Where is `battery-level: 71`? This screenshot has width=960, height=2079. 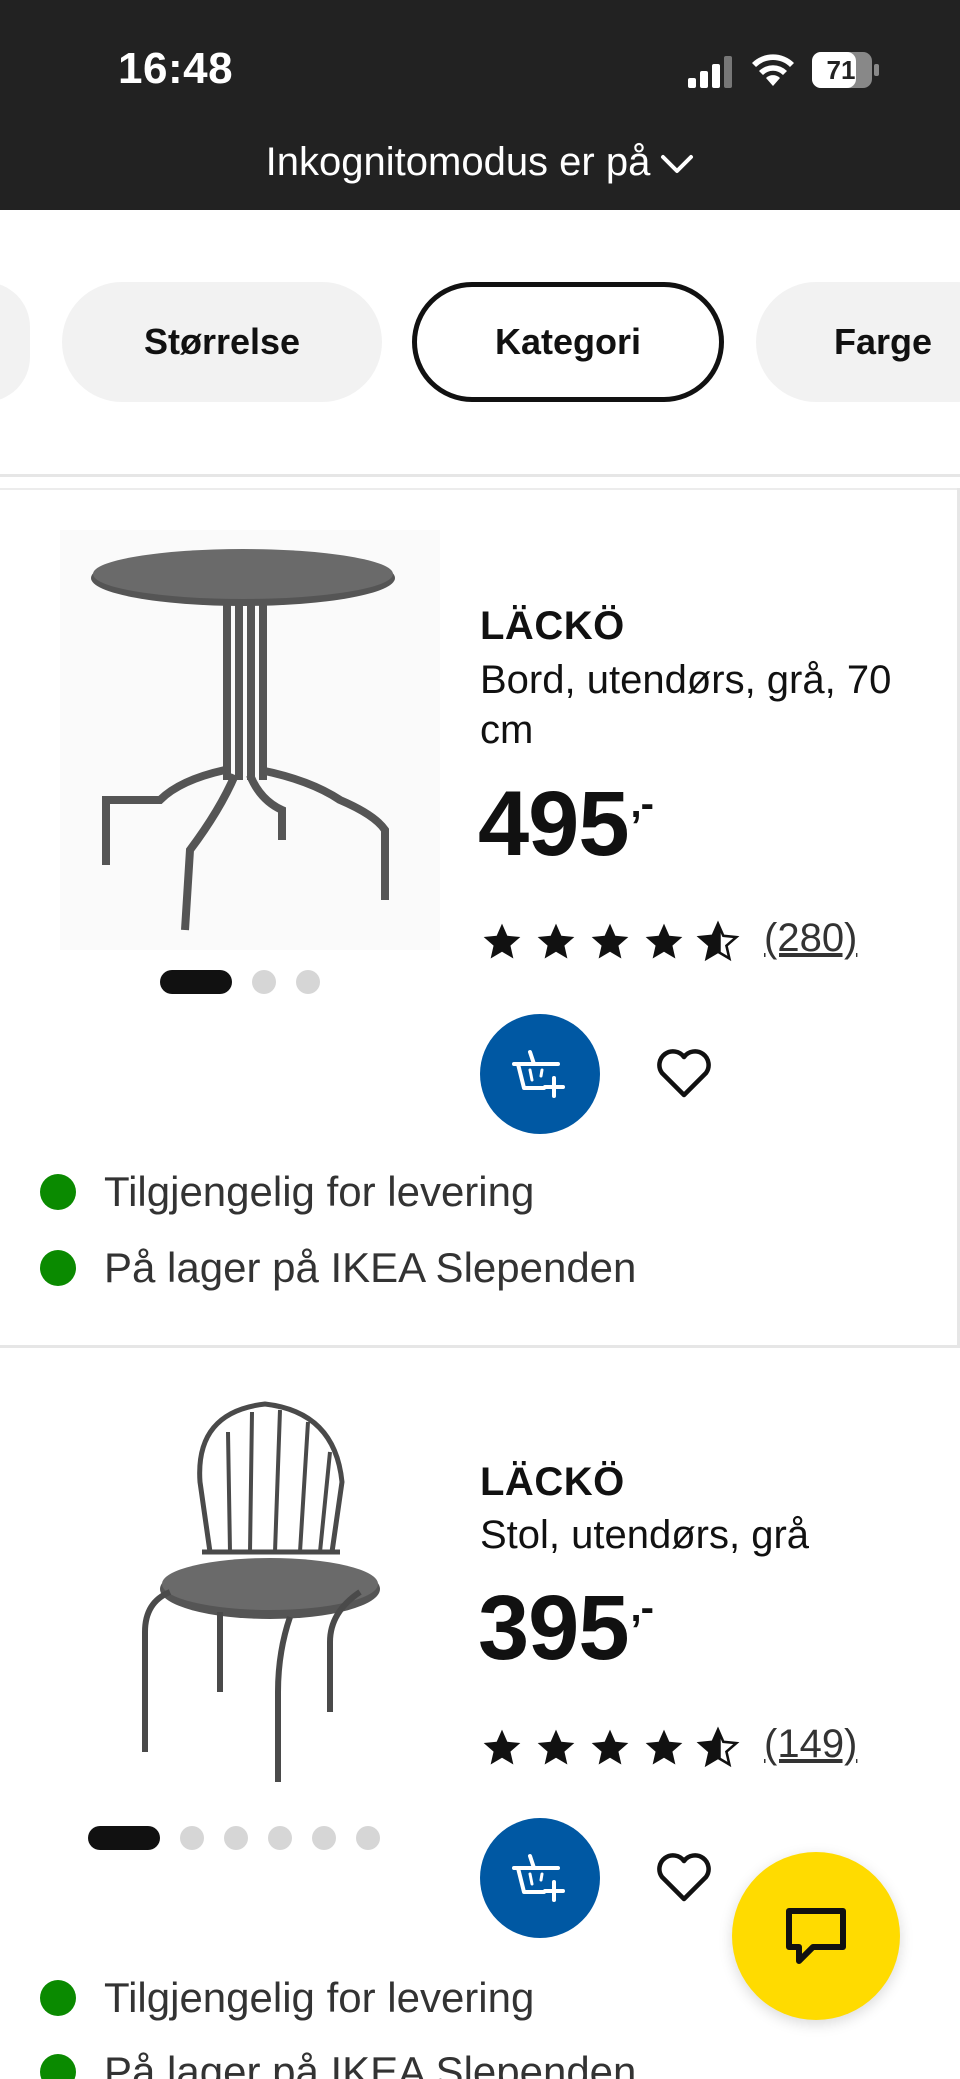
battery-level: 71 is located at coordinates (841, 70).